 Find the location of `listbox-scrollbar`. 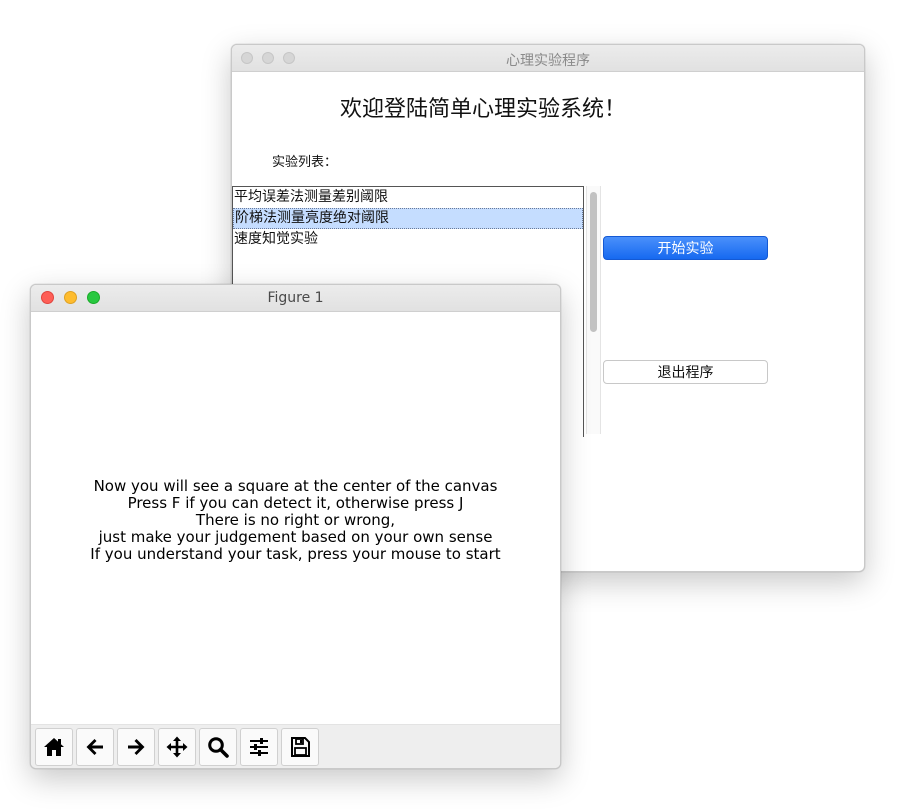

listbox-scrollbar is located at coordinates (593, 310).